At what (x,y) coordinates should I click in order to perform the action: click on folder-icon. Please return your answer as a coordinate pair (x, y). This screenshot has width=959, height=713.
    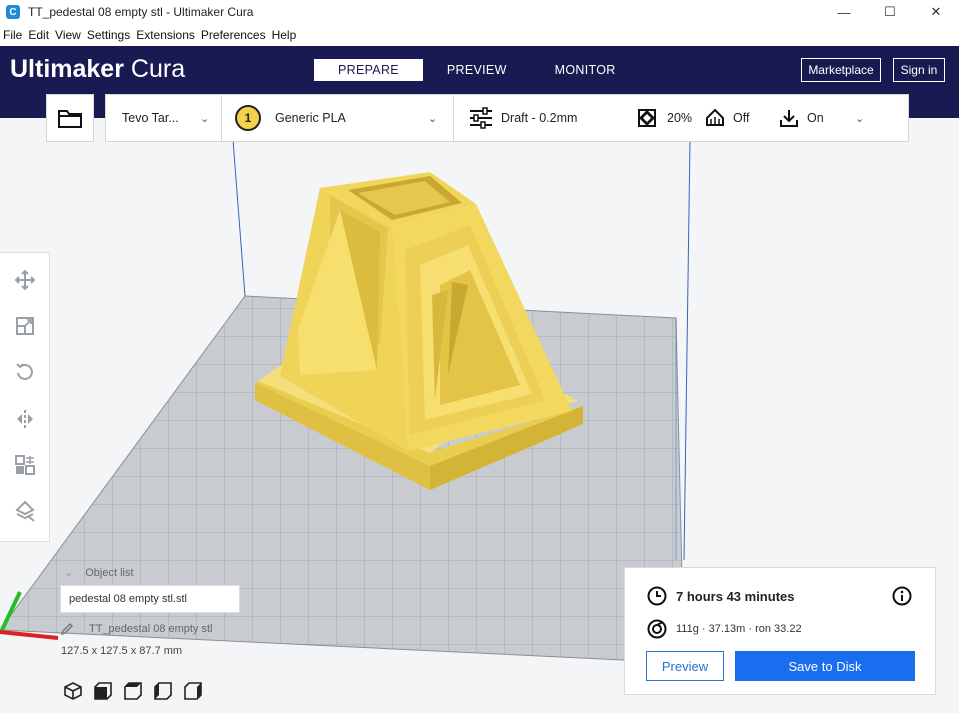
    Looking at the image, I should click on (70, 119).